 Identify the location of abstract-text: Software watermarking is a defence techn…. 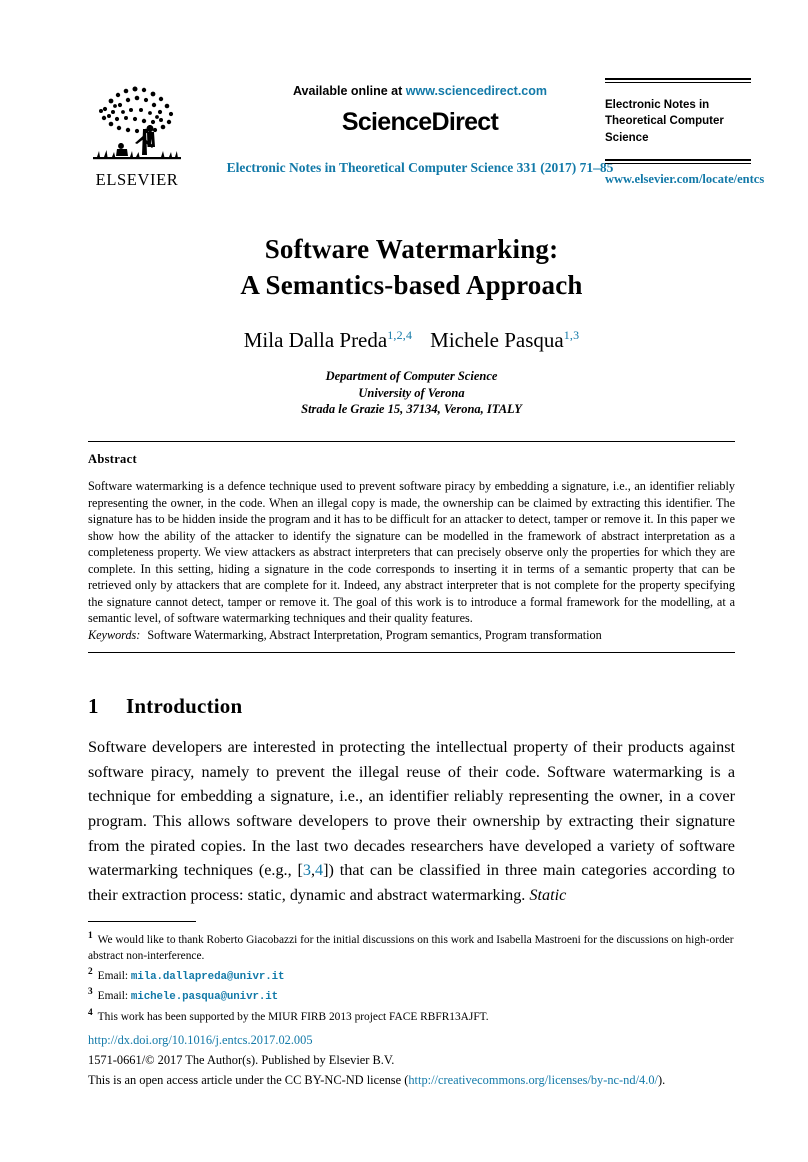
(411, 552).